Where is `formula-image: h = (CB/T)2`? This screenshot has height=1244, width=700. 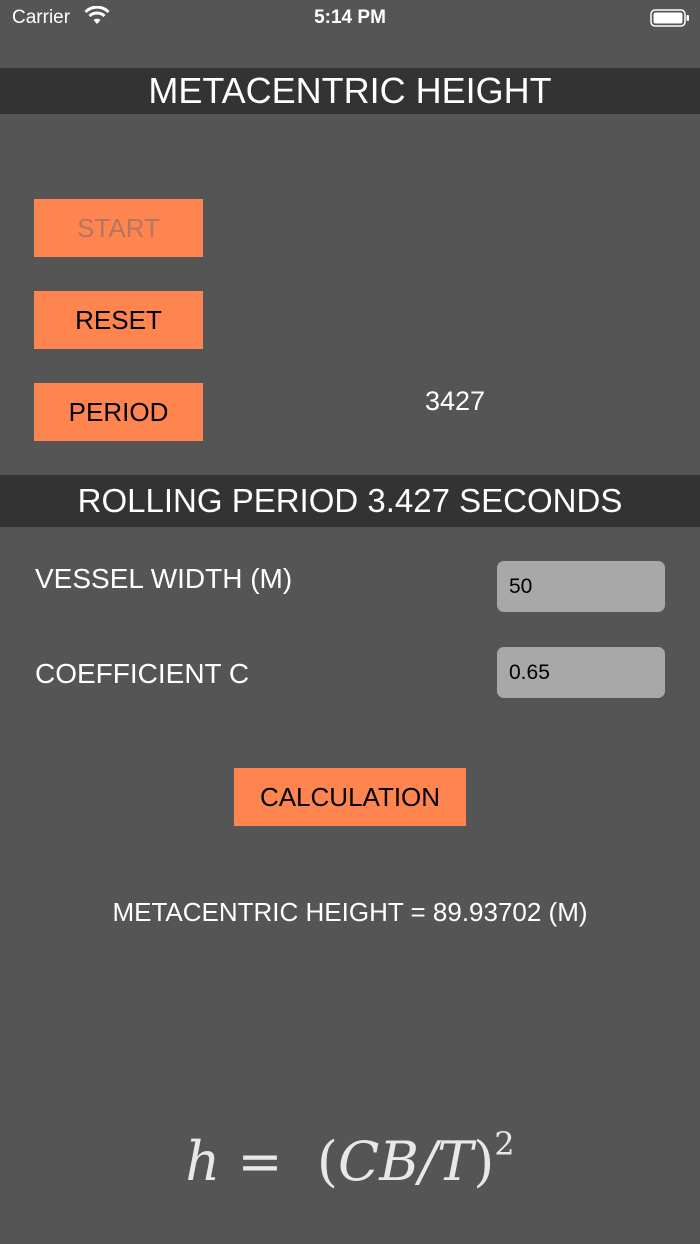
formula-image: h = (CB/T)2 is located at coordinates (350, 1159).